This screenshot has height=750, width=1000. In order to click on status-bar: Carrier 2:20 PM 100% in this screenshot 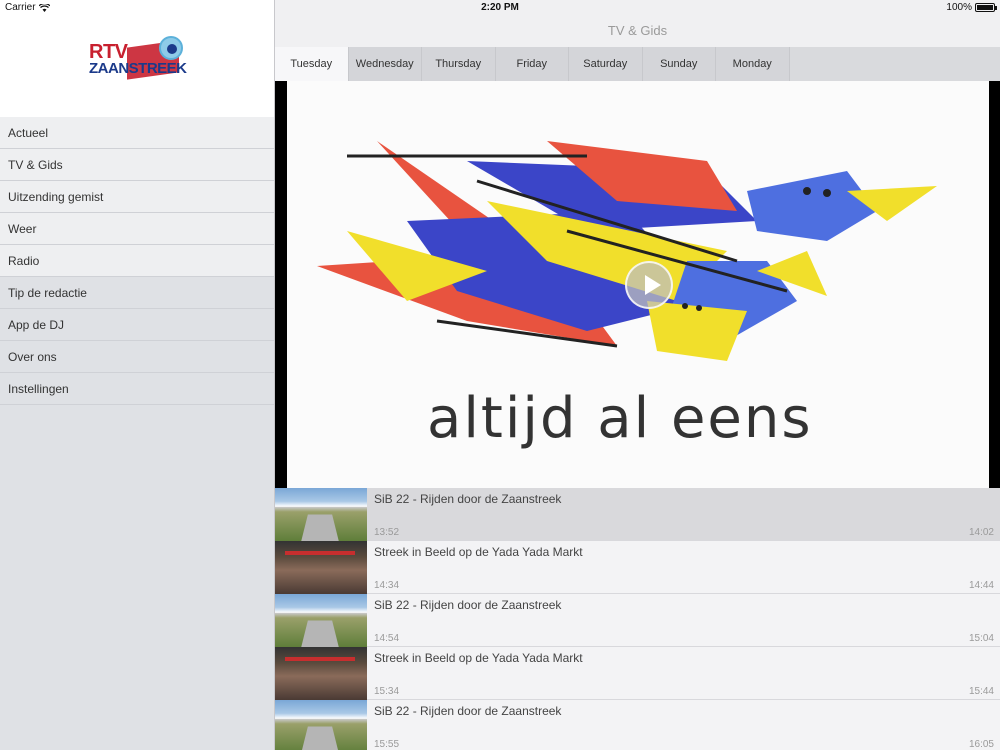, I will do `click(500, 7)`.